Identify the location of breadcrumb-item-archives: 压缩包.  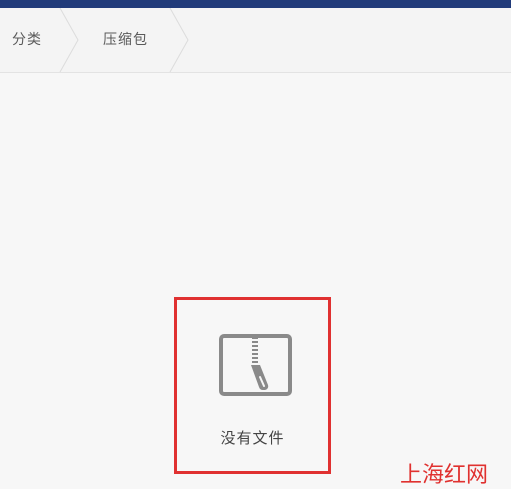
(125, 40).